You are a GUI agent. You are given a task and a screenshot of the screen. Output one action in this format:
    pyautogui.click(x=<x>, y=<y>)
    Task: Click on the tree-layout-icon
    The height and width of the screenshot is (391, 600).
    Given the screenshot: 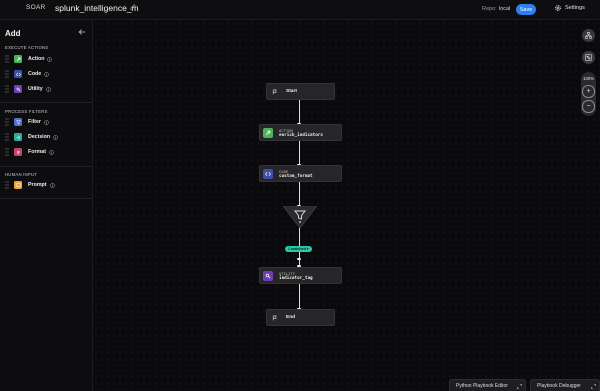 What is the action you would take?
    pyautogui.click(x=588, y=35)
    